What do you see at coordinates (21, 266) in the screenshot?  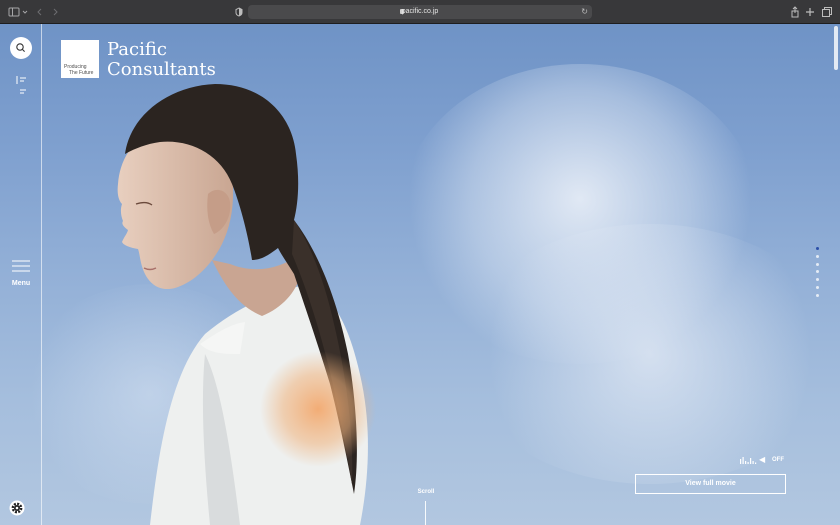 I see `hamburger-icon` at bounding box center [21, 266].